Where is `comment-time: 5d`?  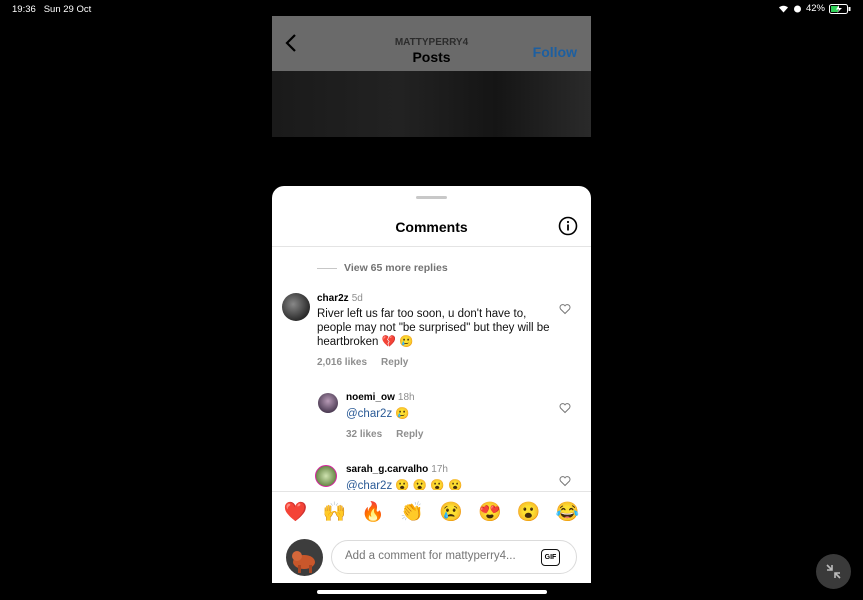 comment-time: 5d is located at coordinates (357, 298).